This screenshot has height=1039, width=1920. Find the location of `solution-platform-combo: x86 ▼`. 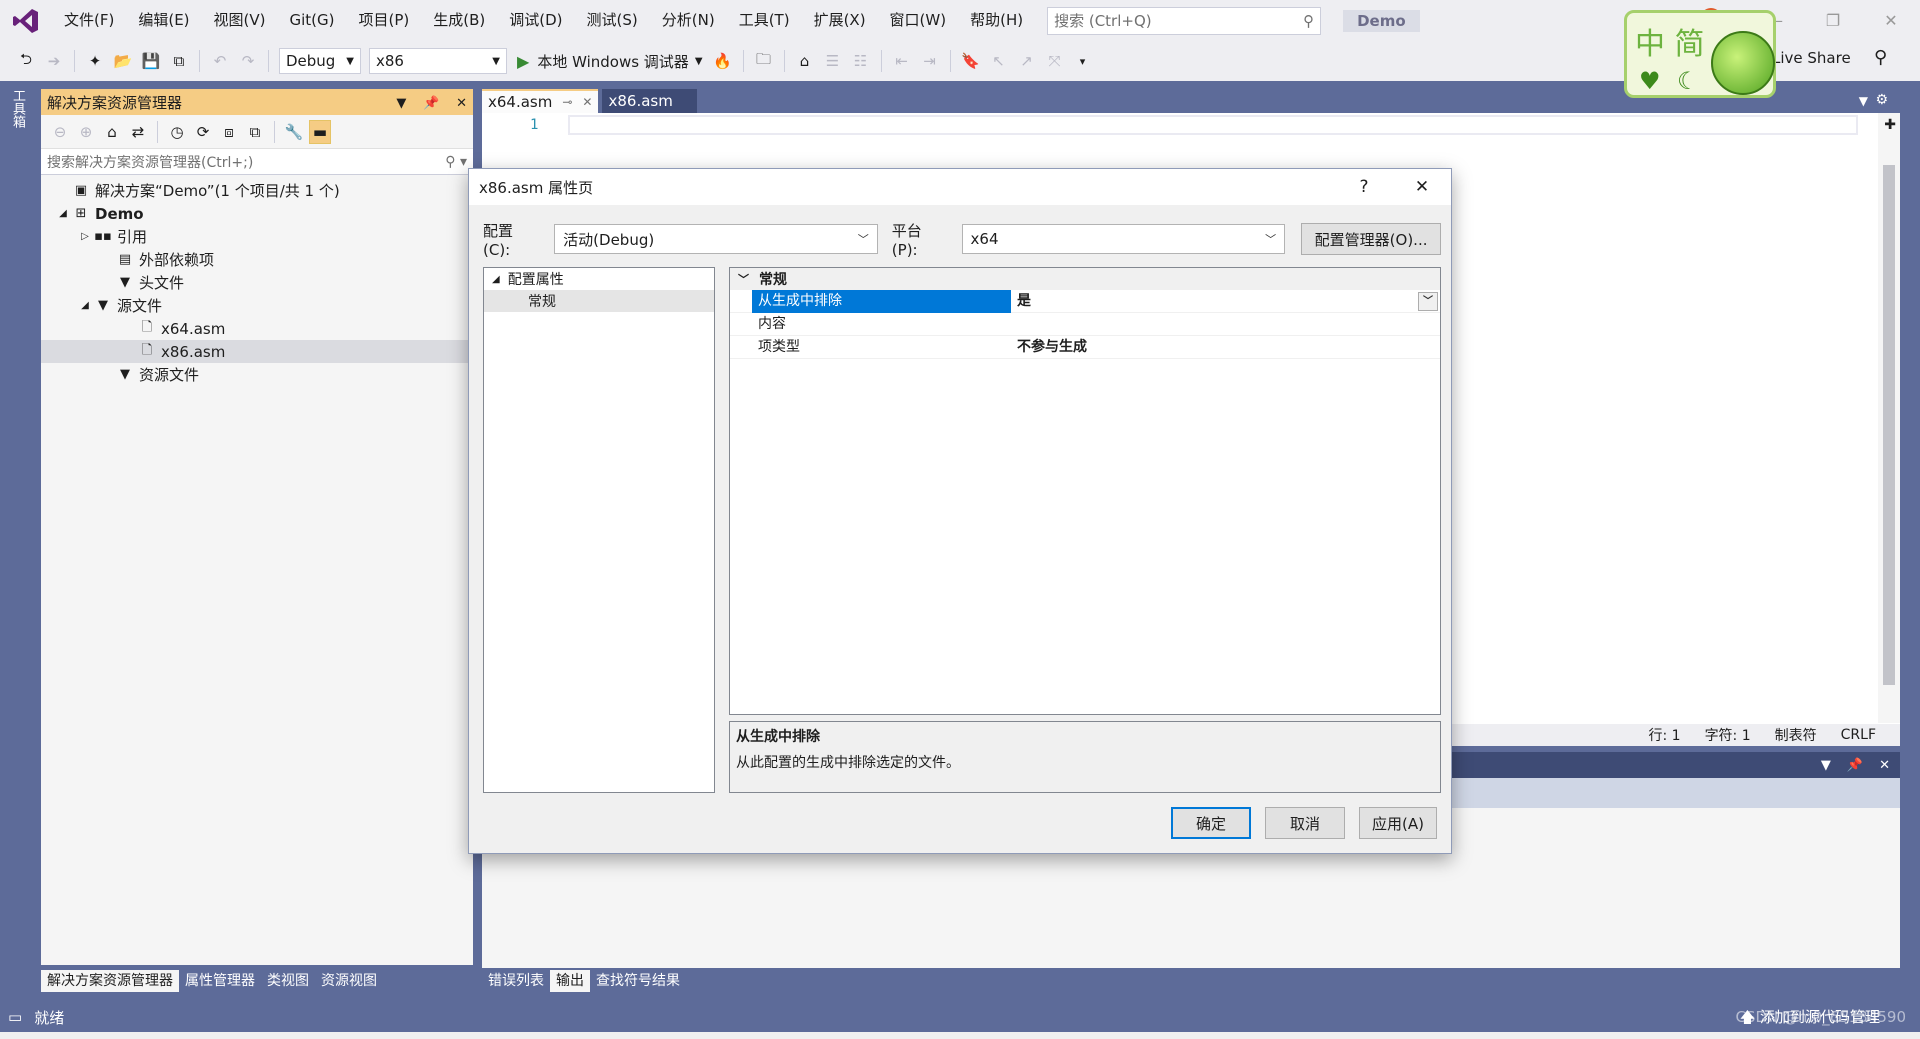

solution-platform-combo: x86 ▼ is located at coordinates (438, 61).